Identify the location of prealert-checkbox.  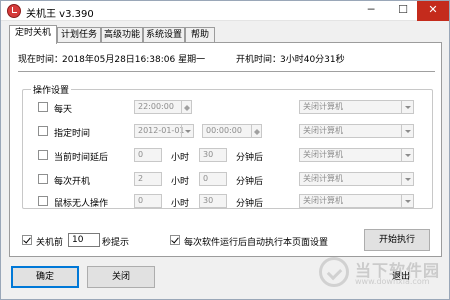
(27, 240).